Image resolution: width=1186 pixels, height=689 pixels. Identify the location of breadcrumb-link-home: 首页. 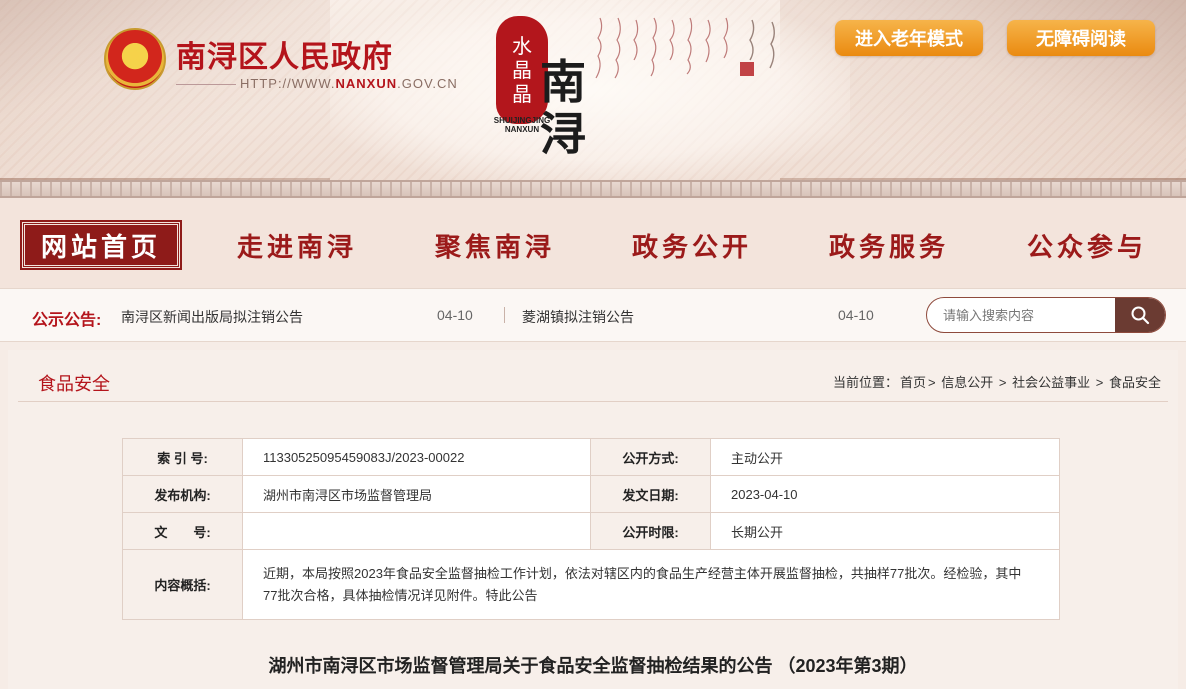
(913, 382).